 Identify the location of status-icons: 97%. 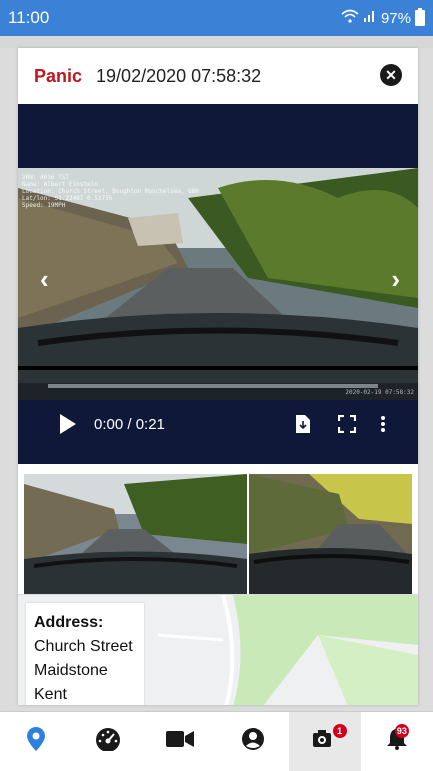
(383, 17).